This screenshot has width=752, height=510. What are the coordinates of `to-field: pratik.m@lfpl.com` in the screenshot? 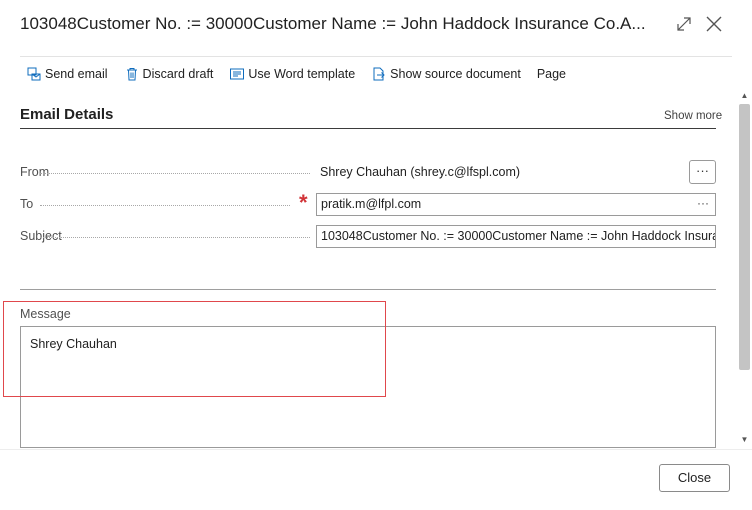 It's located at (516, 204).